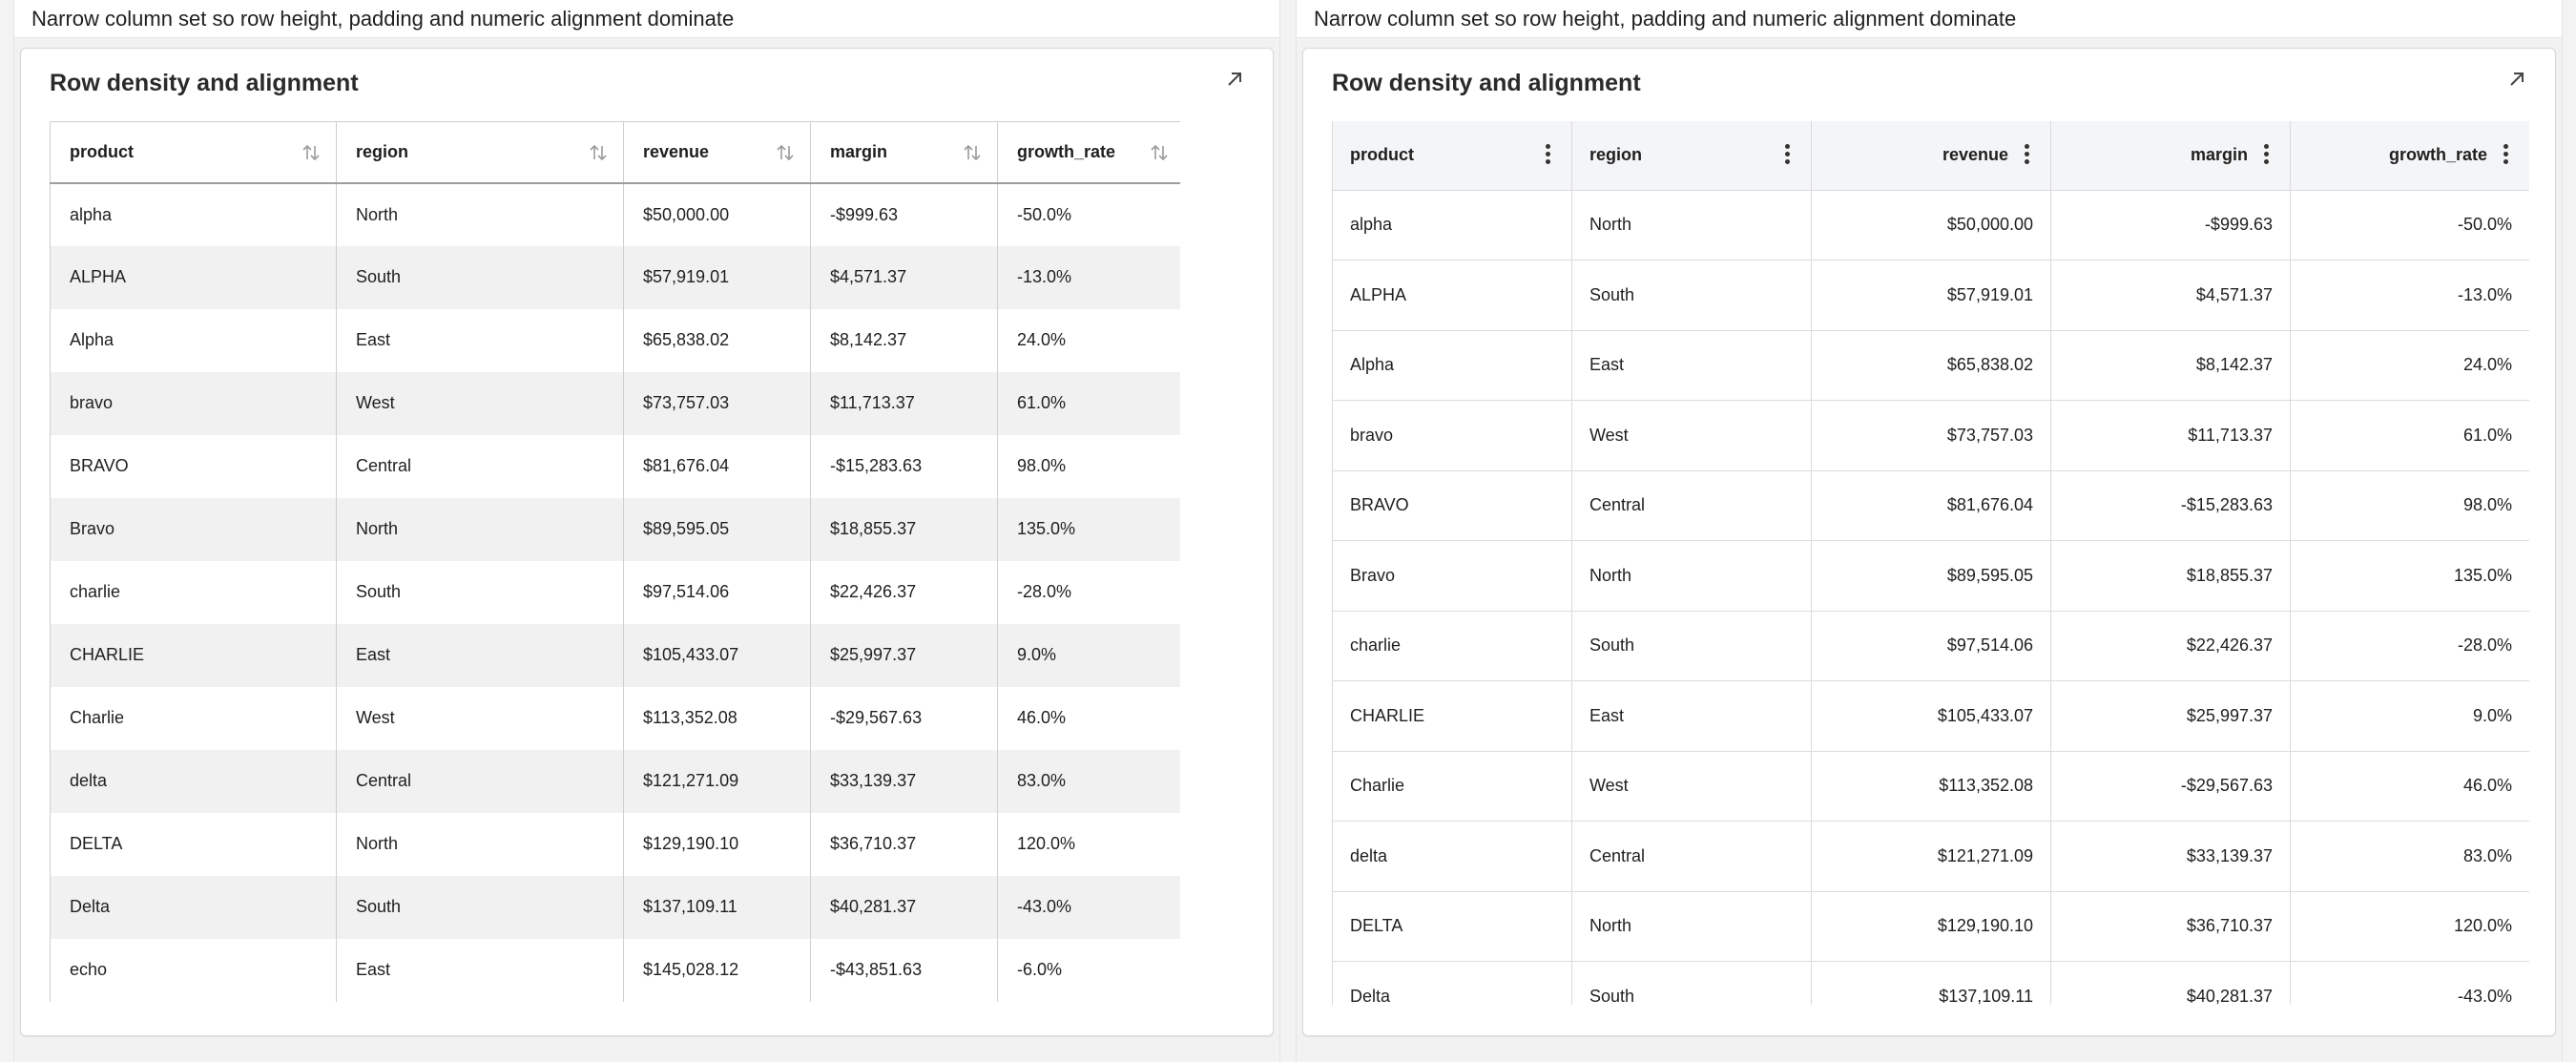  Describe the element at coordinates (2170, 716) in the screenshot. I see `cell-margin: $25,997.37` at that location.